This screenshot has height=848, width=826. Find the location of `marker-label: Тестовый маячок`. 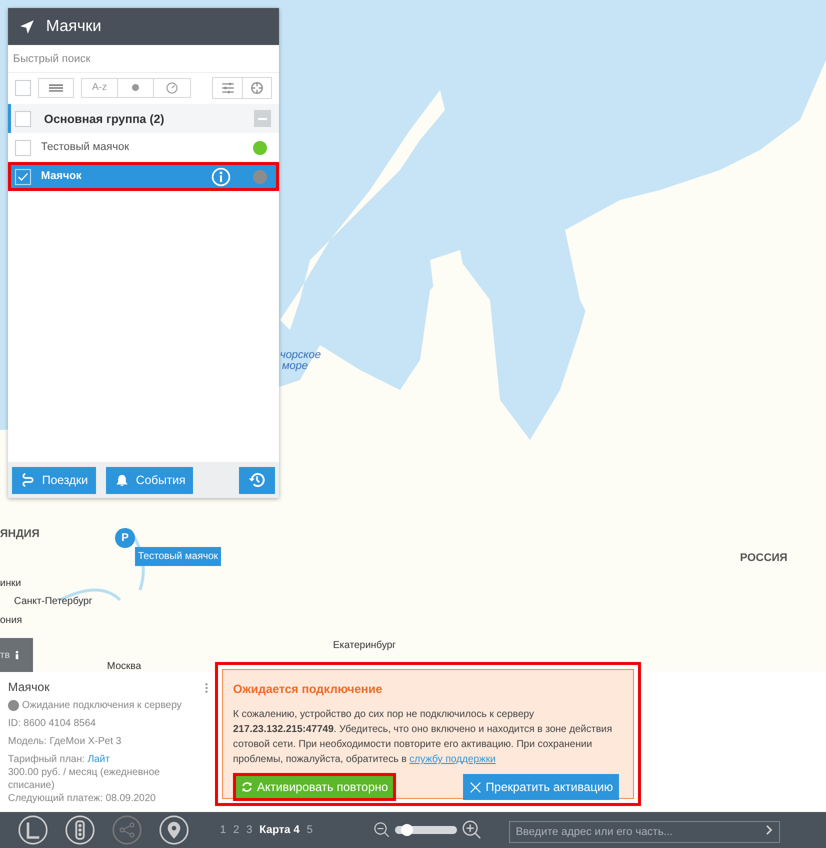

marker-label: Тестовый маячок is located at coordinates (178, 556).